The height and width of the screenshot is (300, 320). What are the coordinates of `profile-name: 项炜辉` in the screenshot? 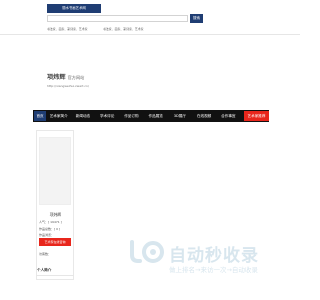 It's located at (55, 214).